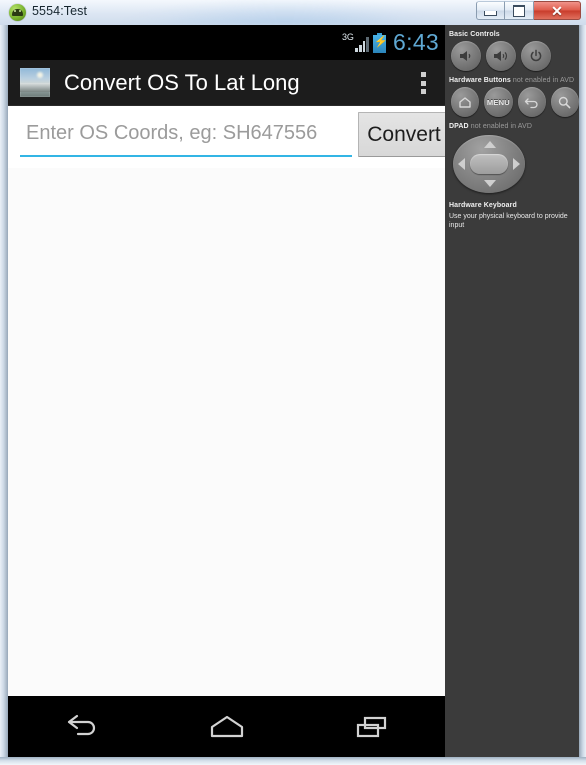 This screenshot has height=765, width=586. I want to click on app-photo-icon, so click(35, 82).